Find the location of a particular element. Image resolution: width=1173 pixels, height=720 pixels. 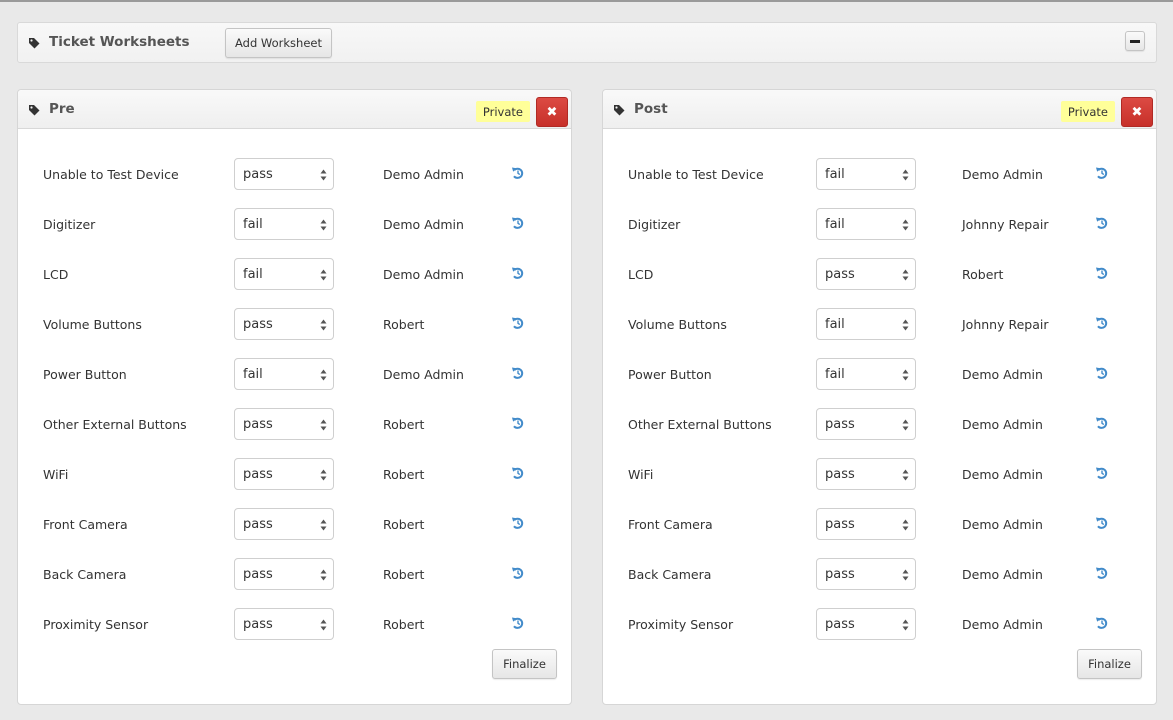

test-label: Back Camera is located at coordinates (85, 574).